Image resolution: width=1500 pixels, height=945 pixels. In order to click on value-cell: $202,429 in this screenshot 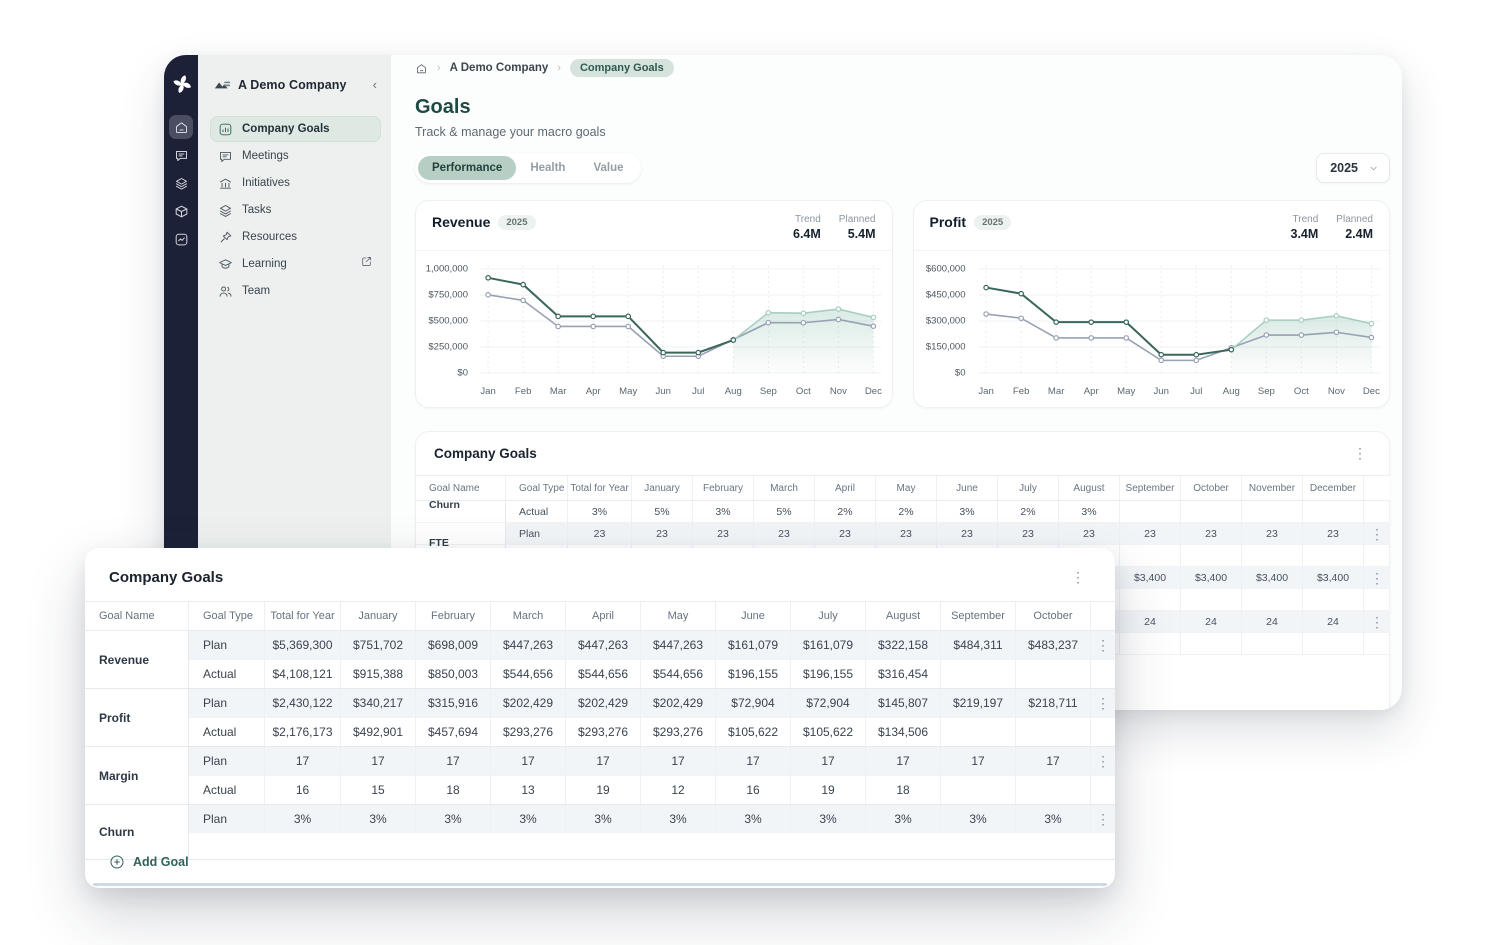, I will do `click(603, 703)`.